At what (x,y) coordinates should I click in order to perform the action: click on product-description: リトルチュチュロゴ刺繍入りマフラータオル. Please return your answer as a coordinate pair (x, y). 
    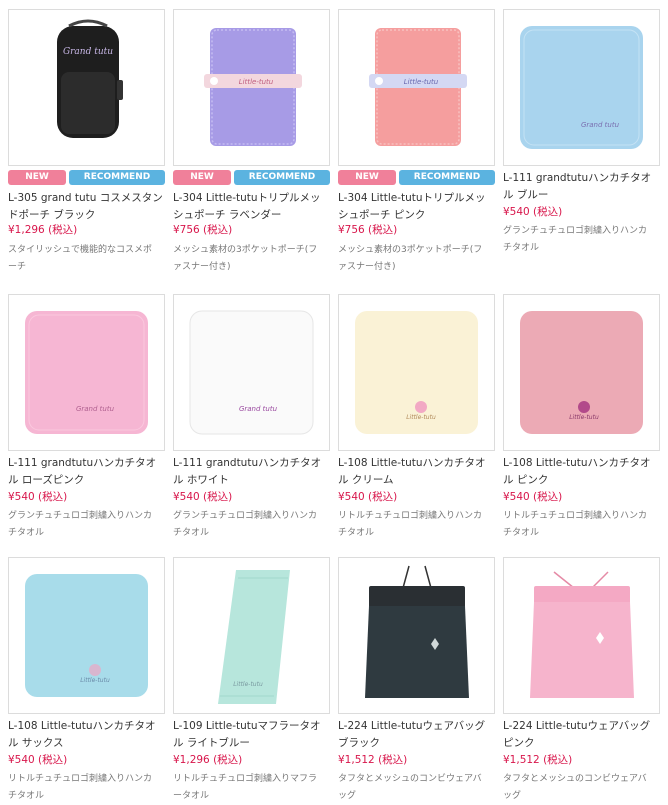
    Looking at the image, I should click on (245, 787).